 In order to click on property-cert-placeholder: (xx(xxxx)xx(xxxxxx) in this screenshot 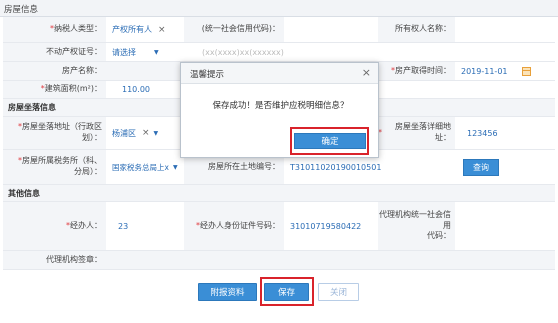, I will do `click(243, 52)`.